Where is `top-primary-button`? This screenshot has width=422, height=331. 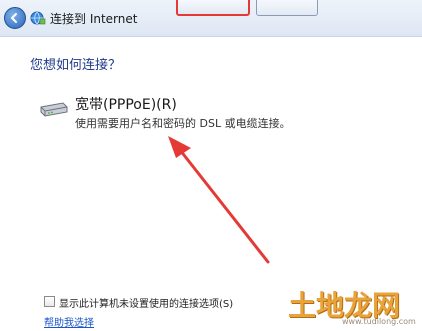 top-primary-button is located at coordinates (213, 8).